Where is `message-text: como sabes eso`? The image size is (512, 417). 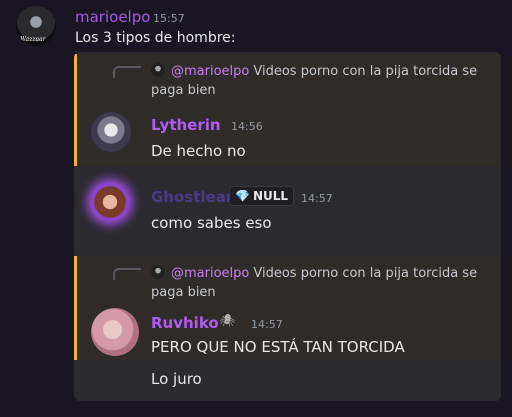
message-text: como sabes eso is located at coordinates (211, 223).